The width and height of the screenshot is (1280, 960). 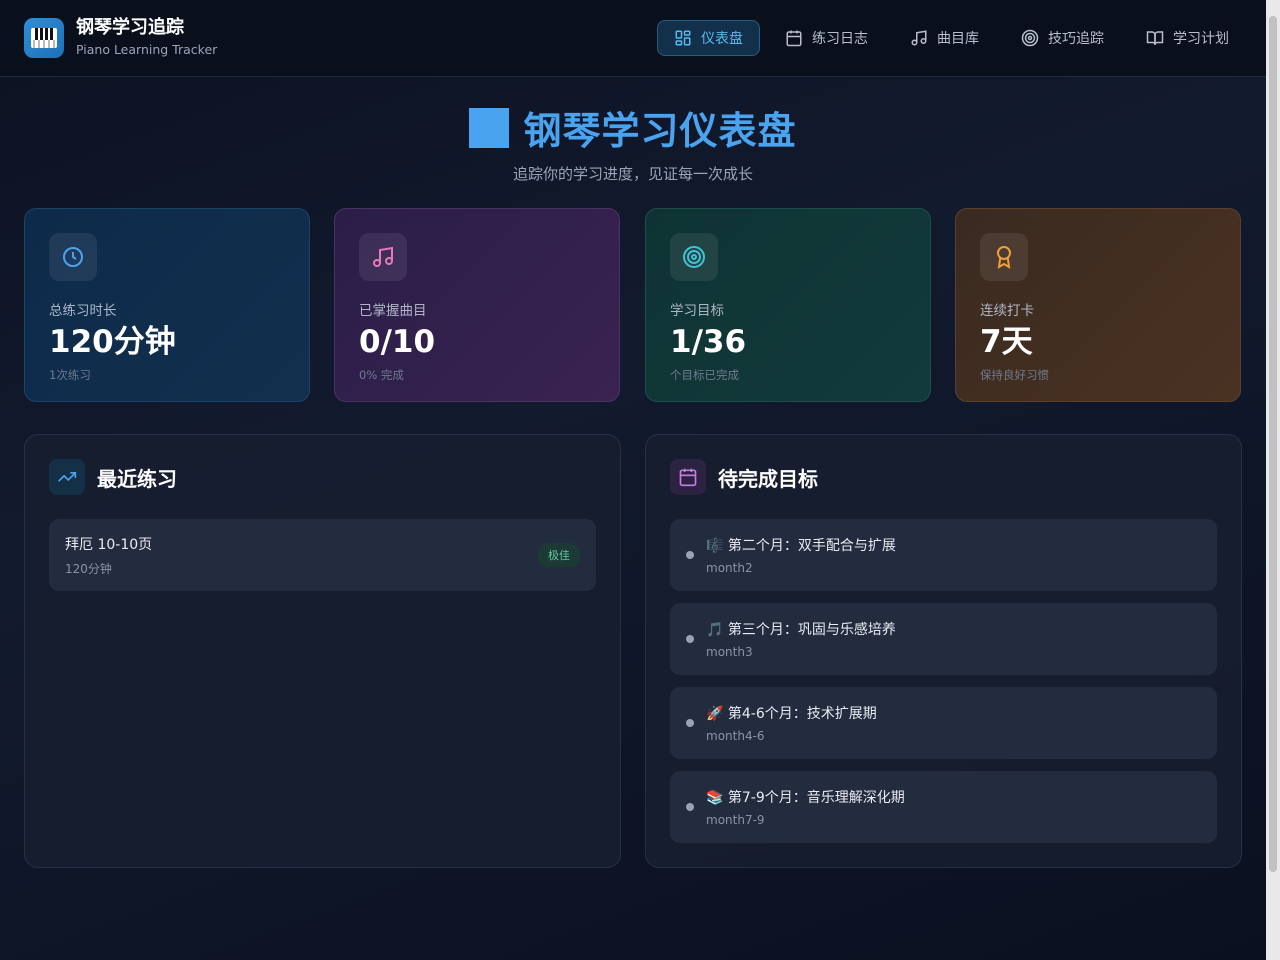 I want to click on nav-dashboard: 仪表盘, so click(x=708, y=38).